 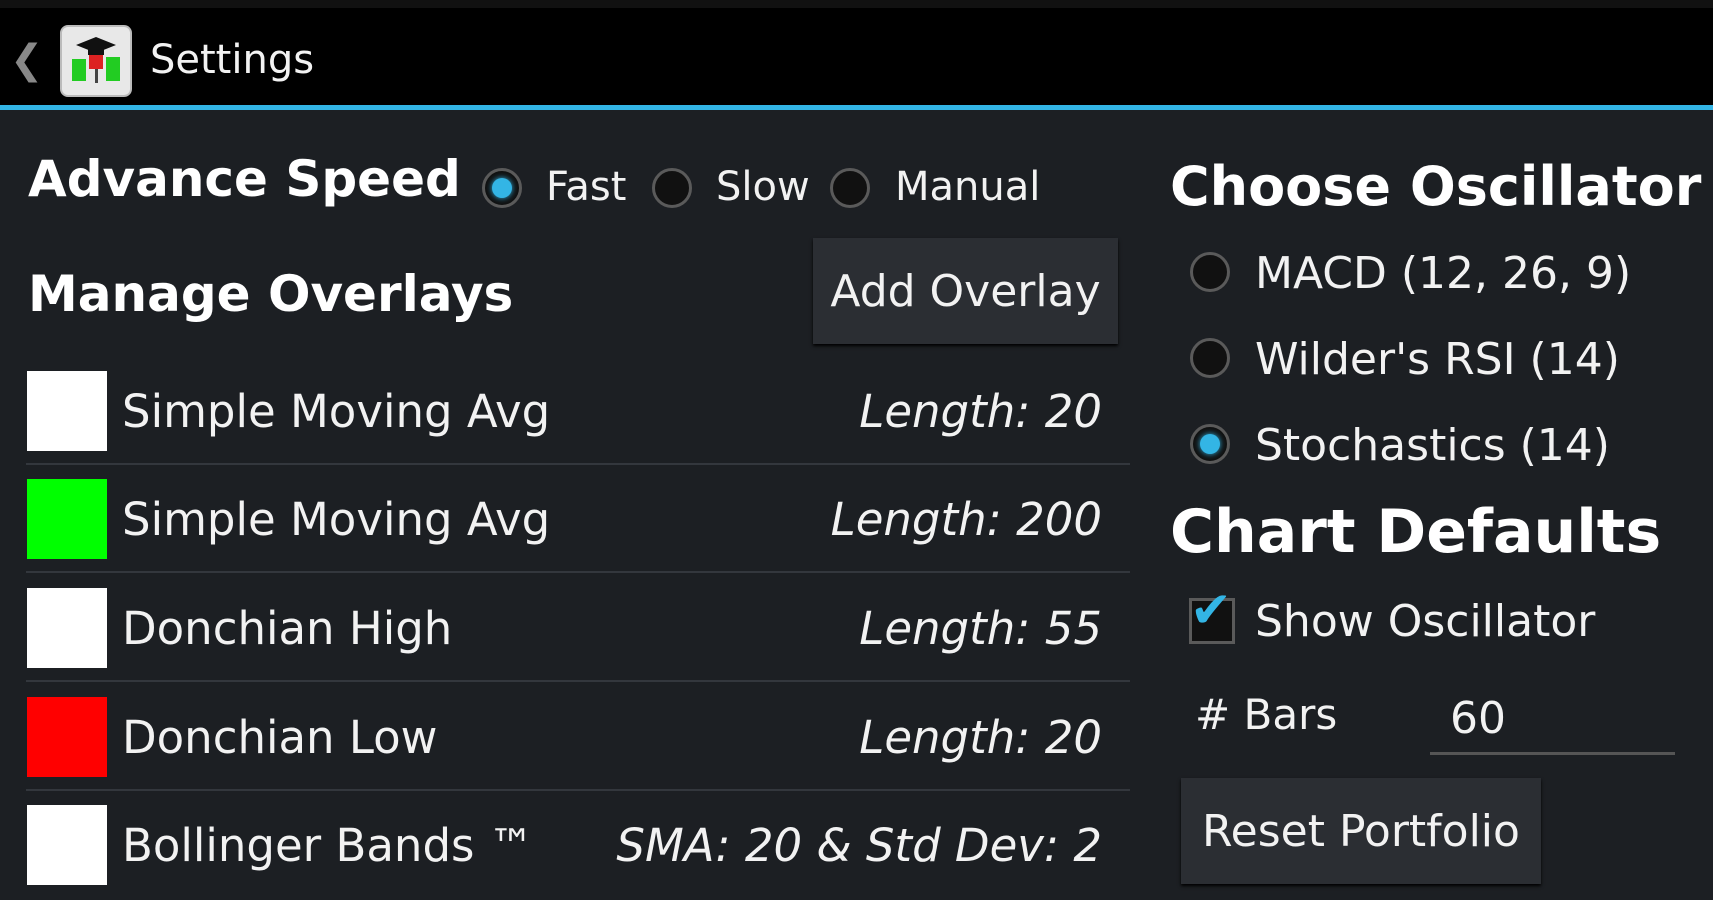 What do you see at coordinates (1266, 714) in the screenshot?
I see `bars-label: # Bars` at bounding box center [1266, 714].